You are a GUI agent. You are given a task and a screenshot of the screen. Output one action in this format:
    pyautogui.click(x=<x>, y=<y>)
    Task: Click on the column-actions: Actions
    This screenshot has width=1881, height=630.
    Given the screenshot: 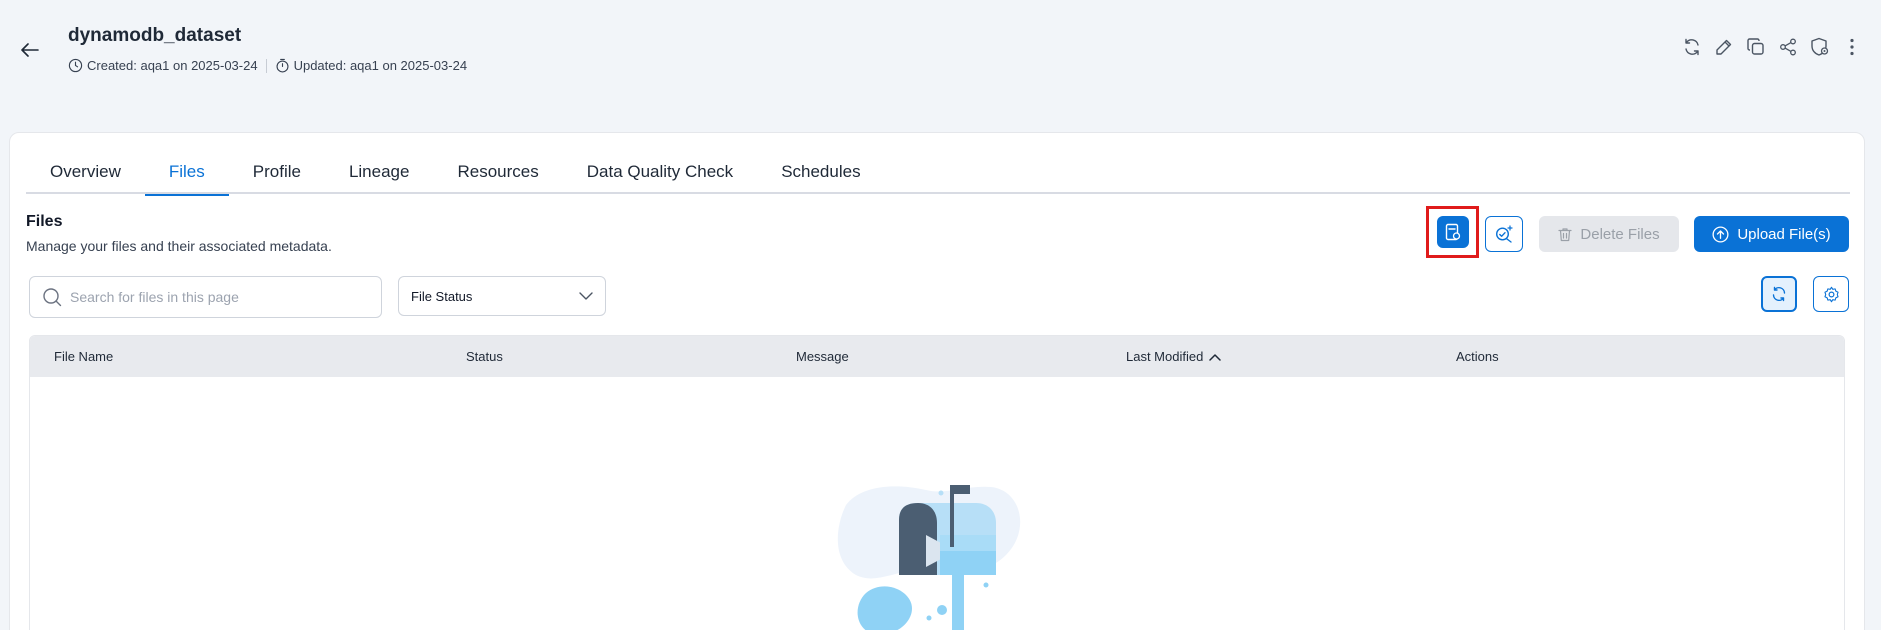 What is the action you would take?
    pyautogui.click(x=1477, y=356)
    